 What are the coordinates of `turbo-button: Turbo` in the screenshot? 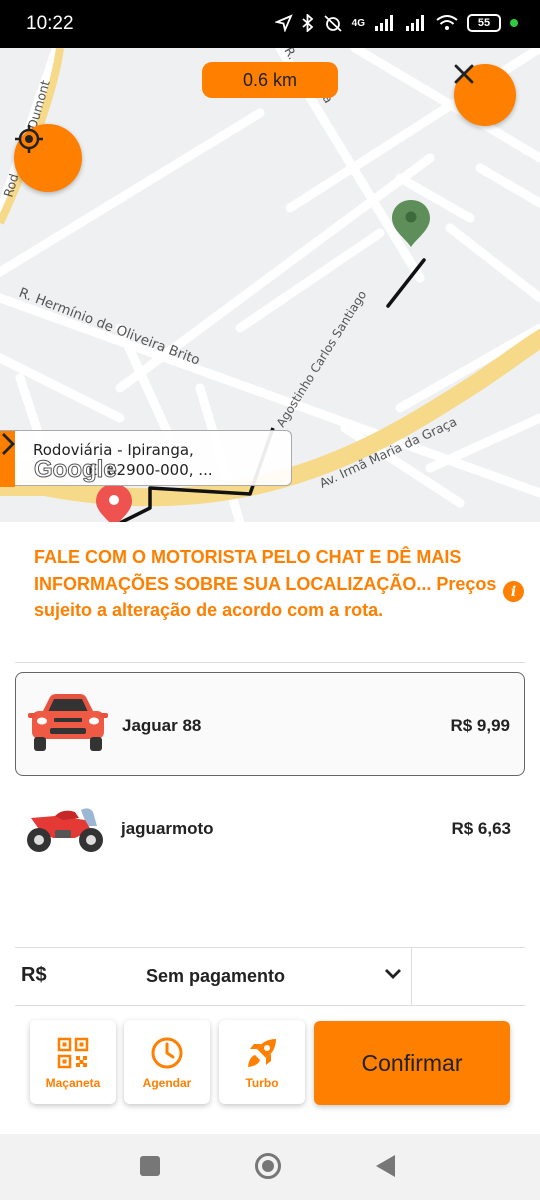 It's located at (262, 1062).